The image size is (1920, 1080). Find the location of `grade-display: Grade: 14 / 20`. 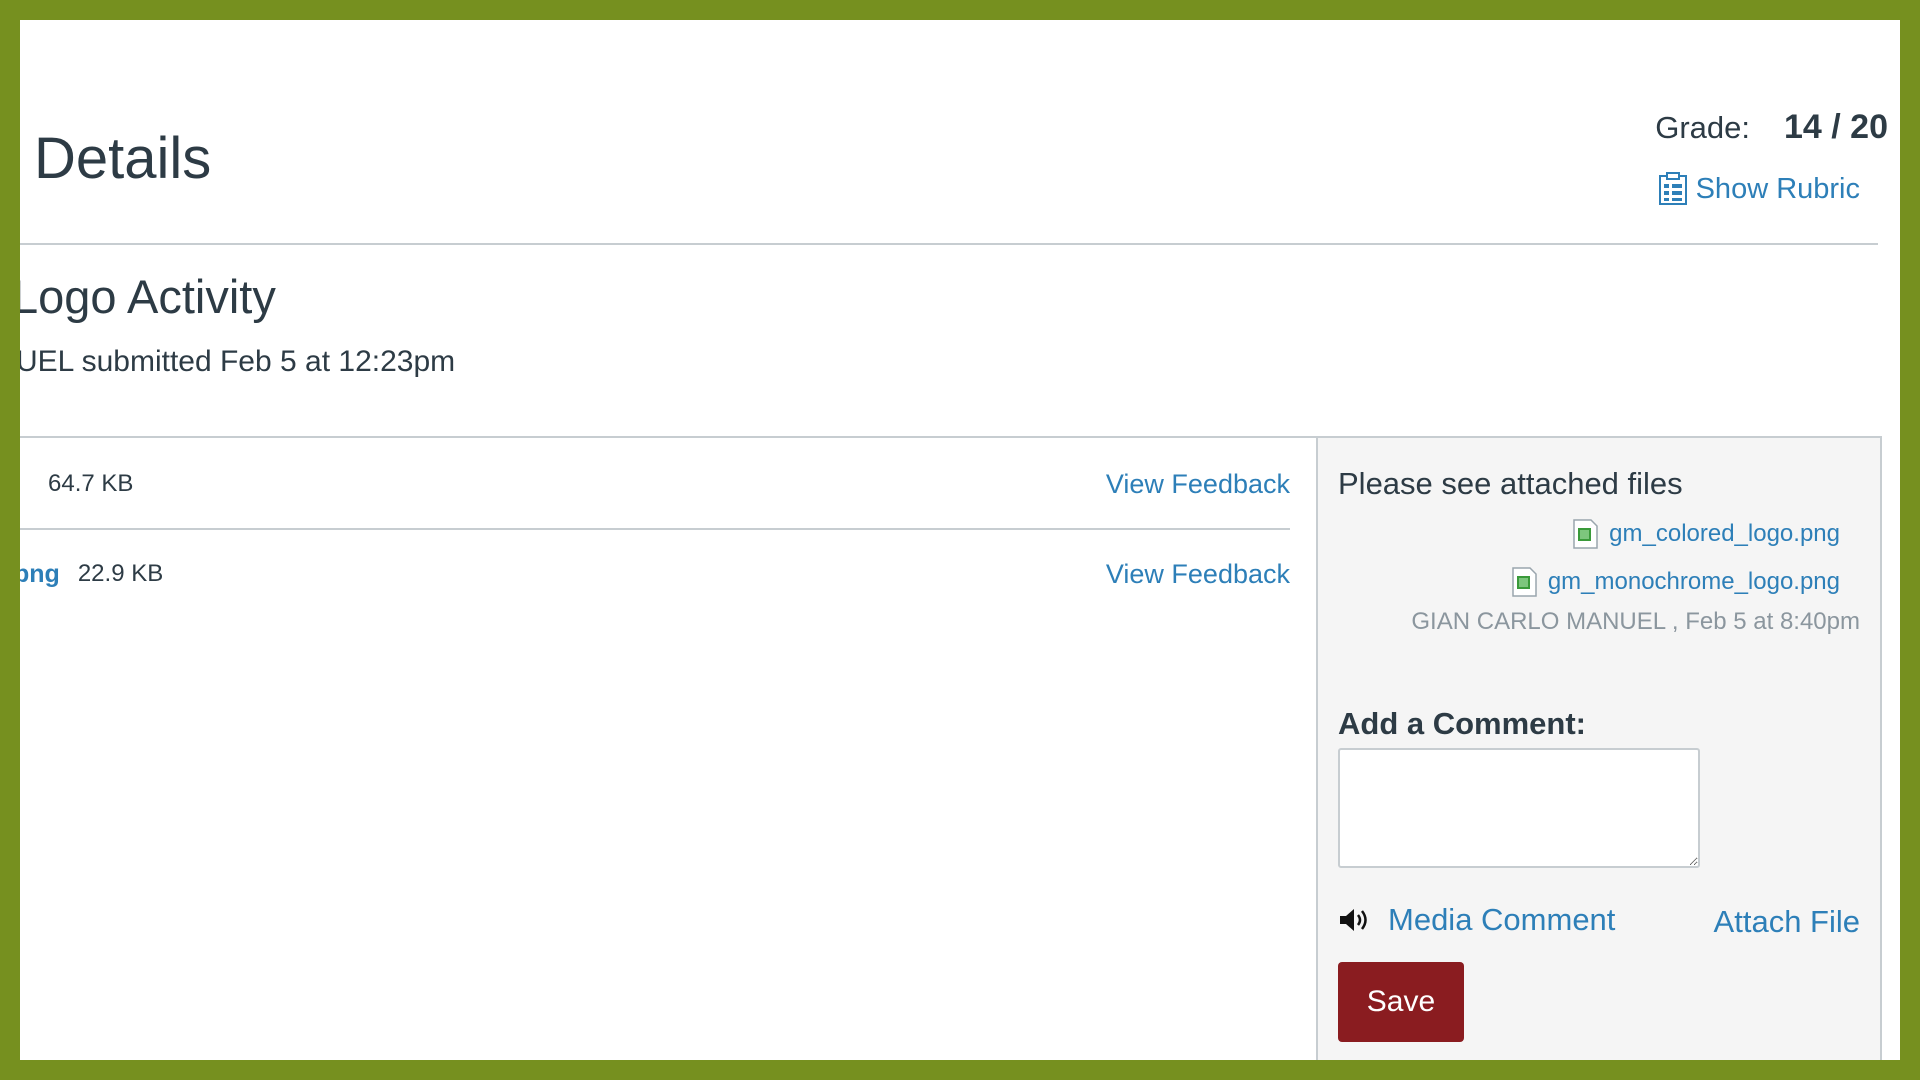

grade-display: Grade: 14 / 20 is located at coordinates (1771, 127).